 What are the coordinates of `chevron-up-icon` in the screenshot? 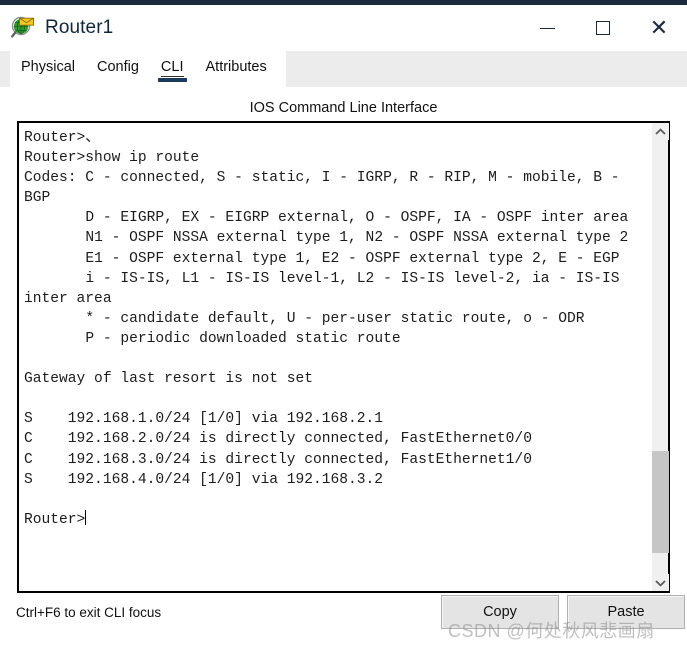 It's located at (660, 131).